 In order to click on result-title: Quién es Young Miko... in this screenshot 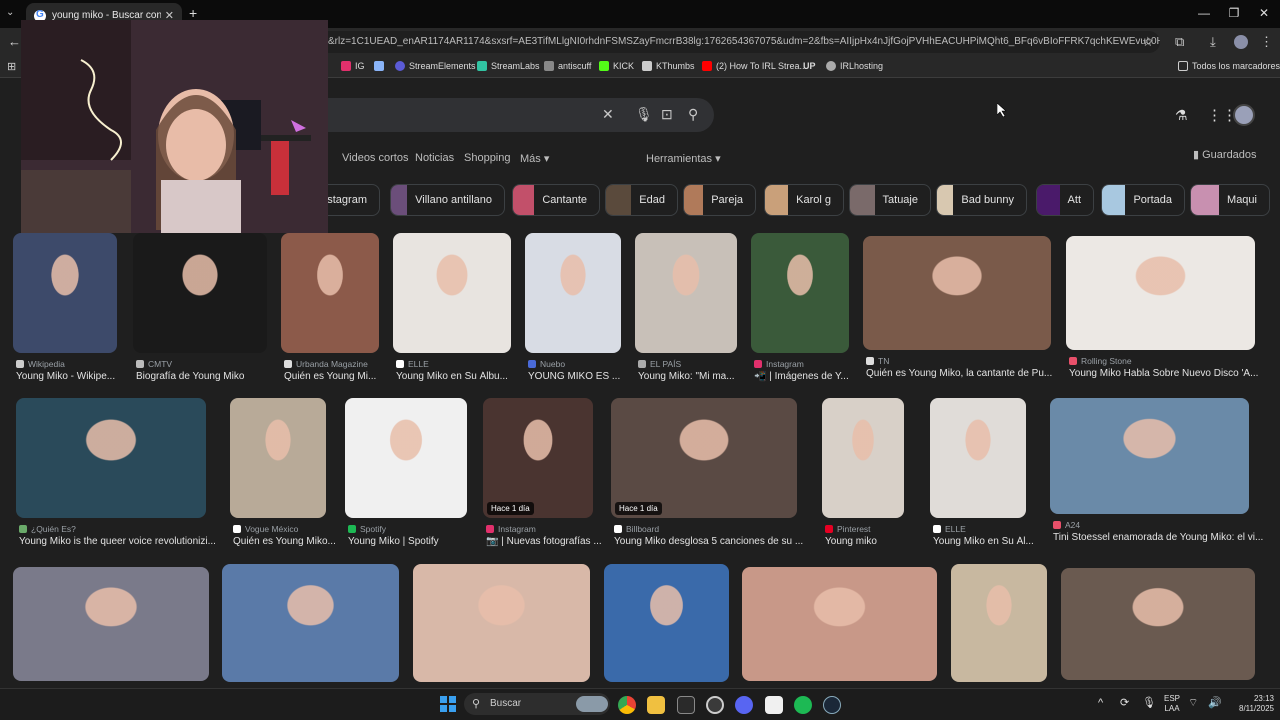, I will do `click(284, 541)`.